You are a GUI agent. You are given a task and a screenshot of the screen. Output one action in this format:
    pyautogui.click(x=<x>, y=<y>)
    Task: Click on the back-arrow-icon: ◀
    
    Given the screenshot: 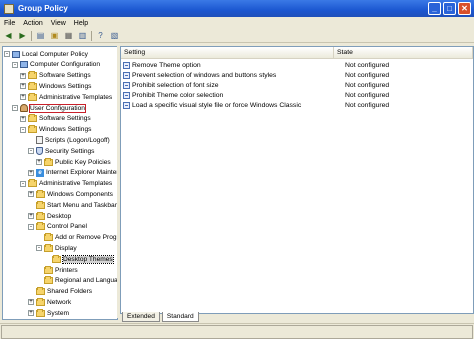 What is the action you would take?
    pyautogui.click(x=8, y=35)
    